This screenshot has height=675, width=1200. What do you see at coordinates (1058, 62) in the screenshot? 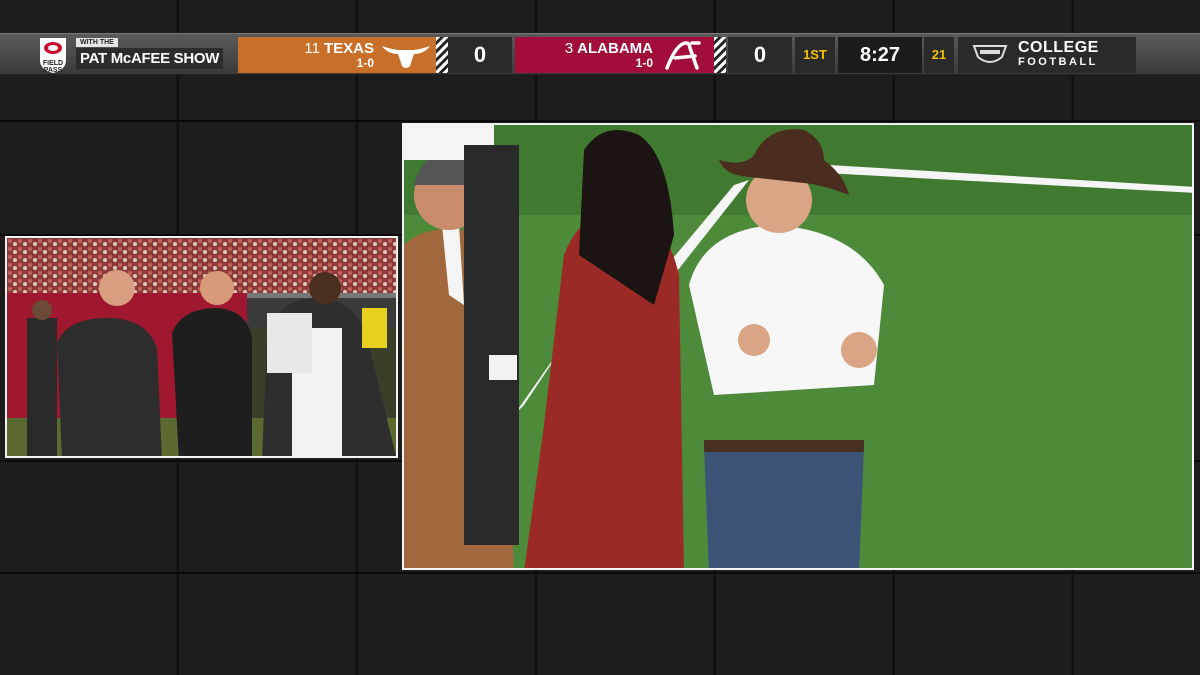
I see `network-line2: FOOTBALL` at bounding box center [1058, 62].